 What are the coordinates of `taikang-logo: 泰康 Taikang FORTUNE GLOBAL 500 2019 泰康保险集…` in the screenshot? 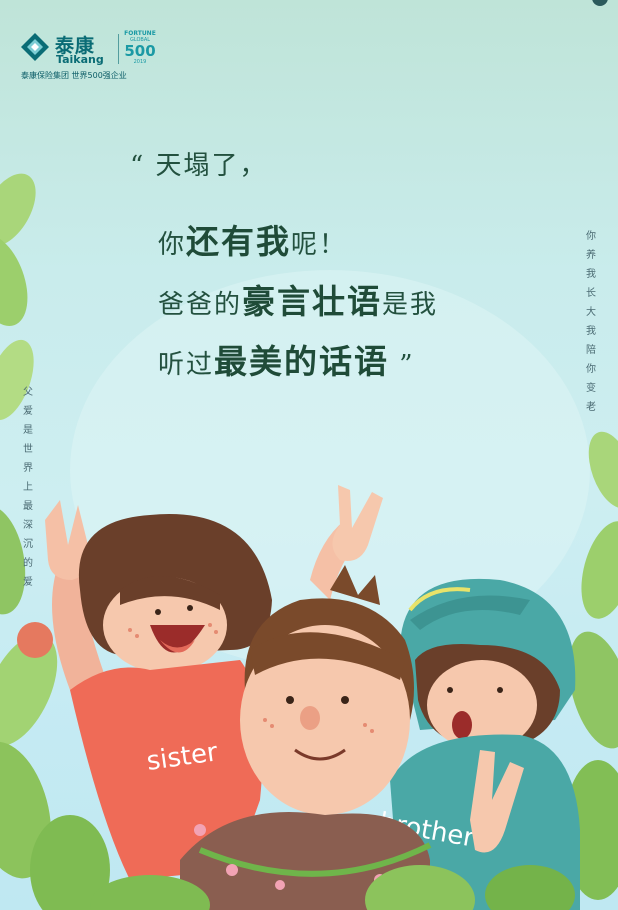 It's located at (87, 57).